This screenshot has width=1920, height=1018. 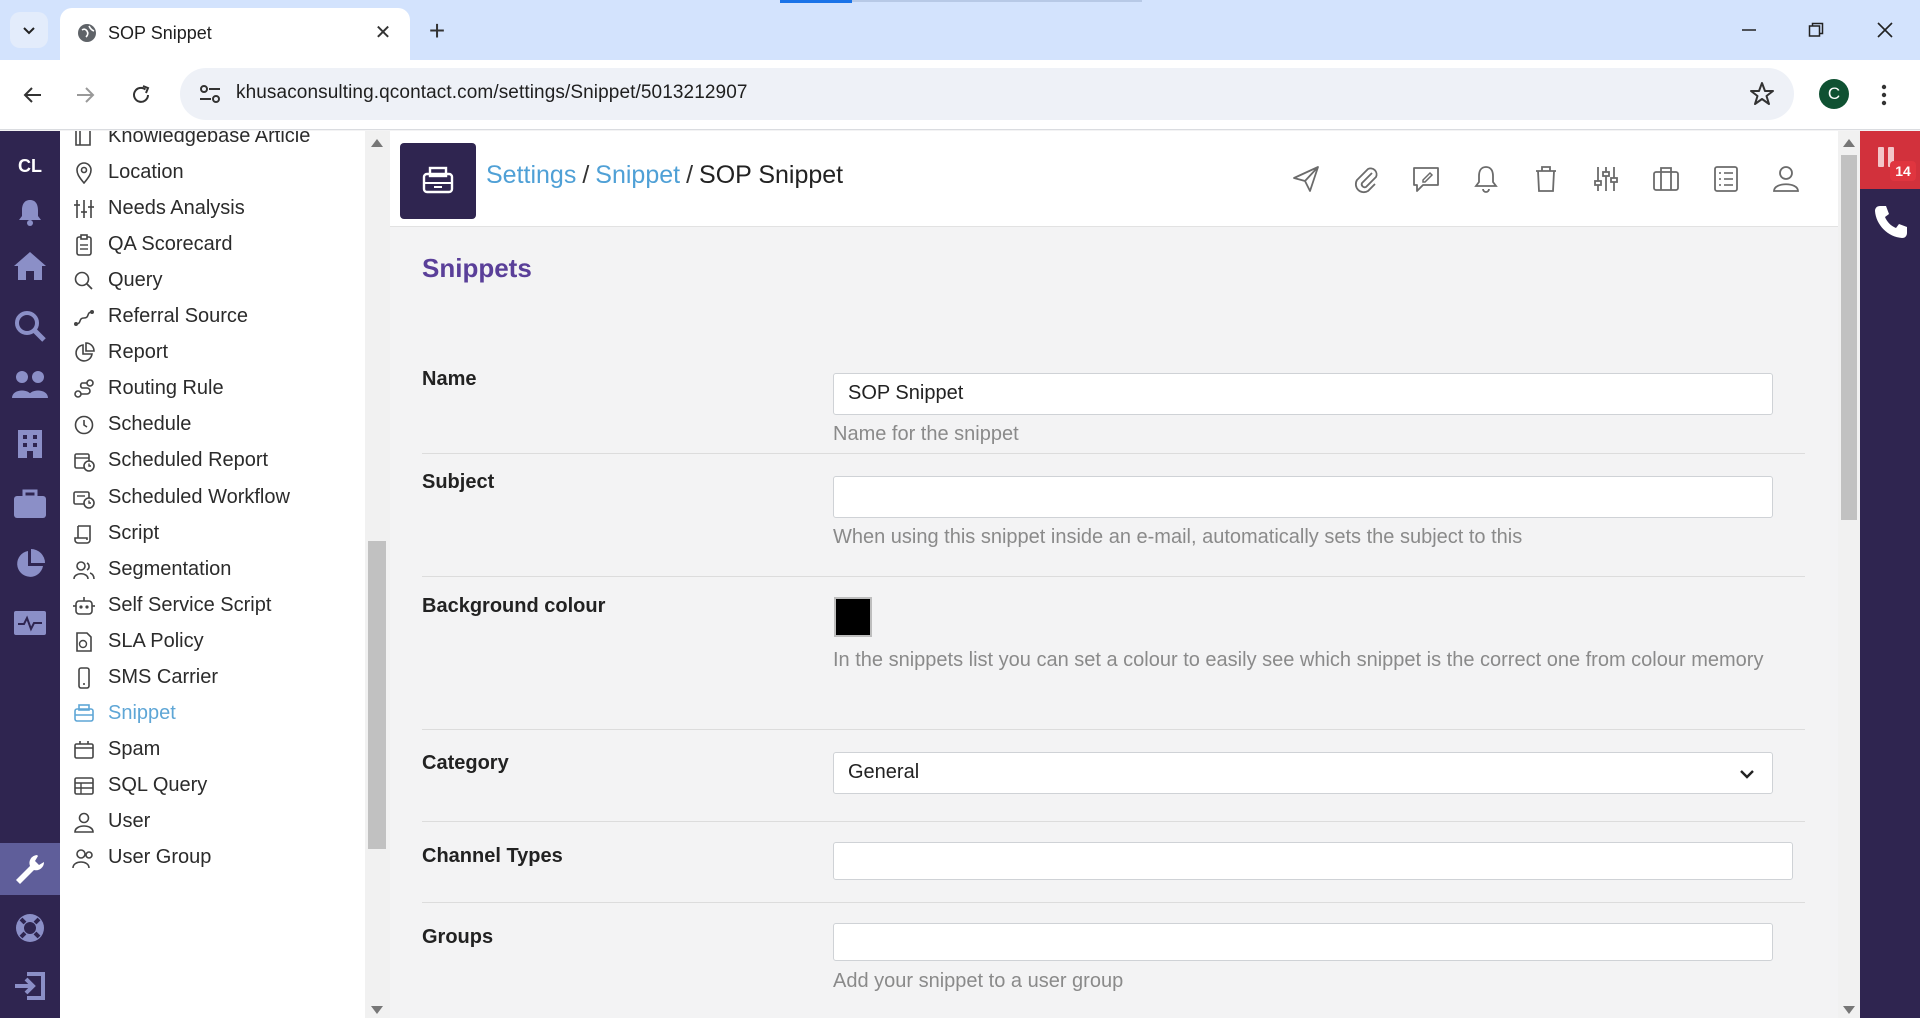 I want to click on send-button, so click(x=1306, y=179).